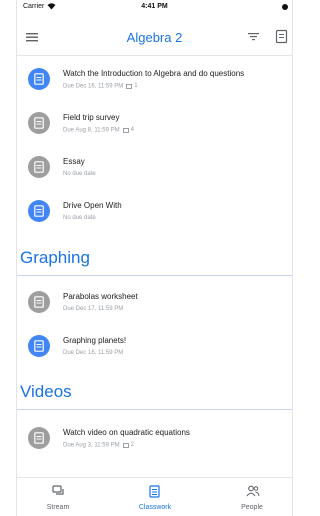 This screenshot has width=320, height=516. I want to click on nav-tab-stream: Stream, so click(58, 497).